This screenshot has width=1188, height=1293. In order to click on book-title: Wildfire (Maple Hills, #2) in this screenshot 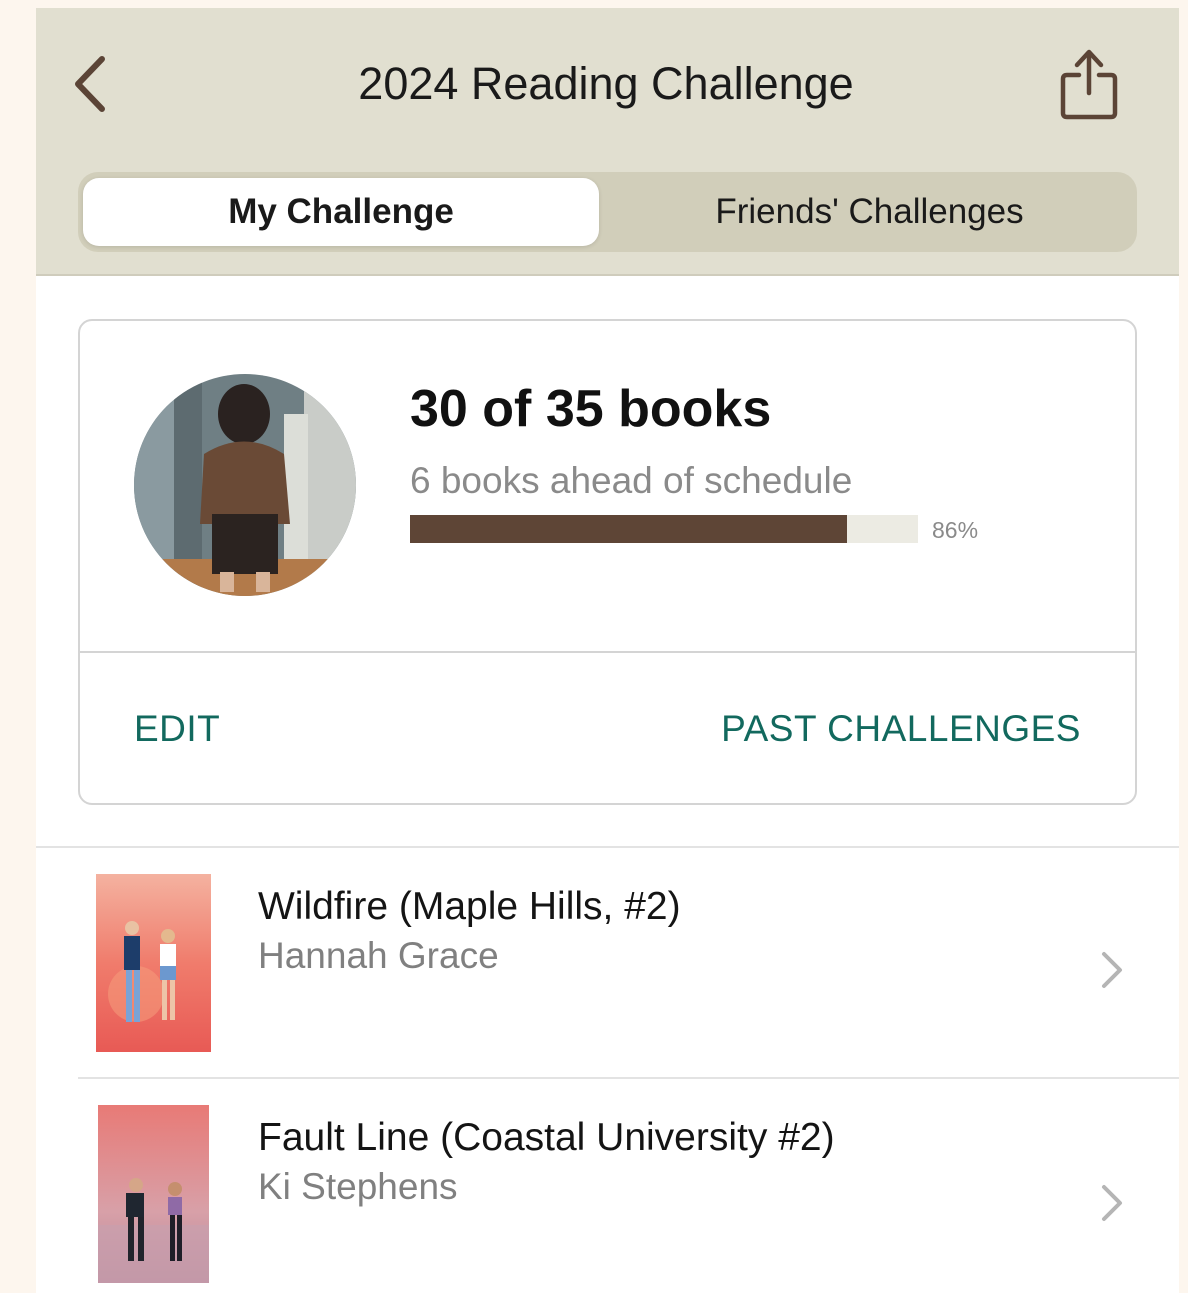, I will do `click(469, 906)`.